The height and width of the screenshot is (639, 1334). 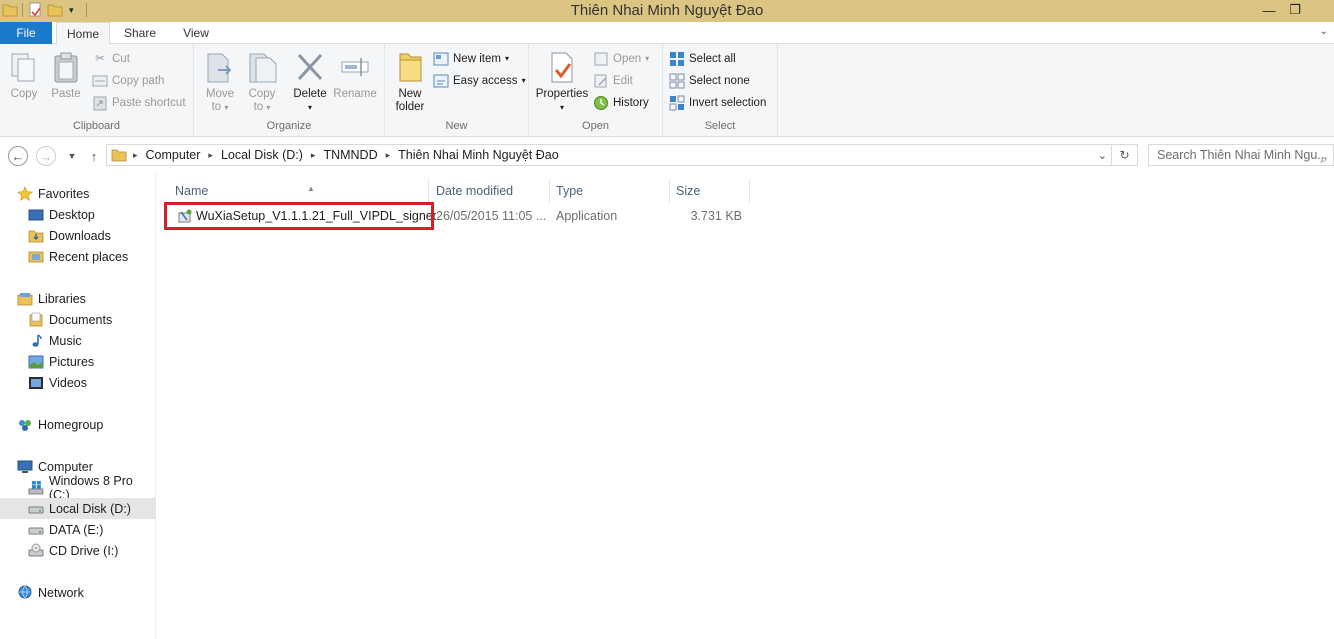 I want to click on new-folder-button: New folder, so click(x=410, y=82).